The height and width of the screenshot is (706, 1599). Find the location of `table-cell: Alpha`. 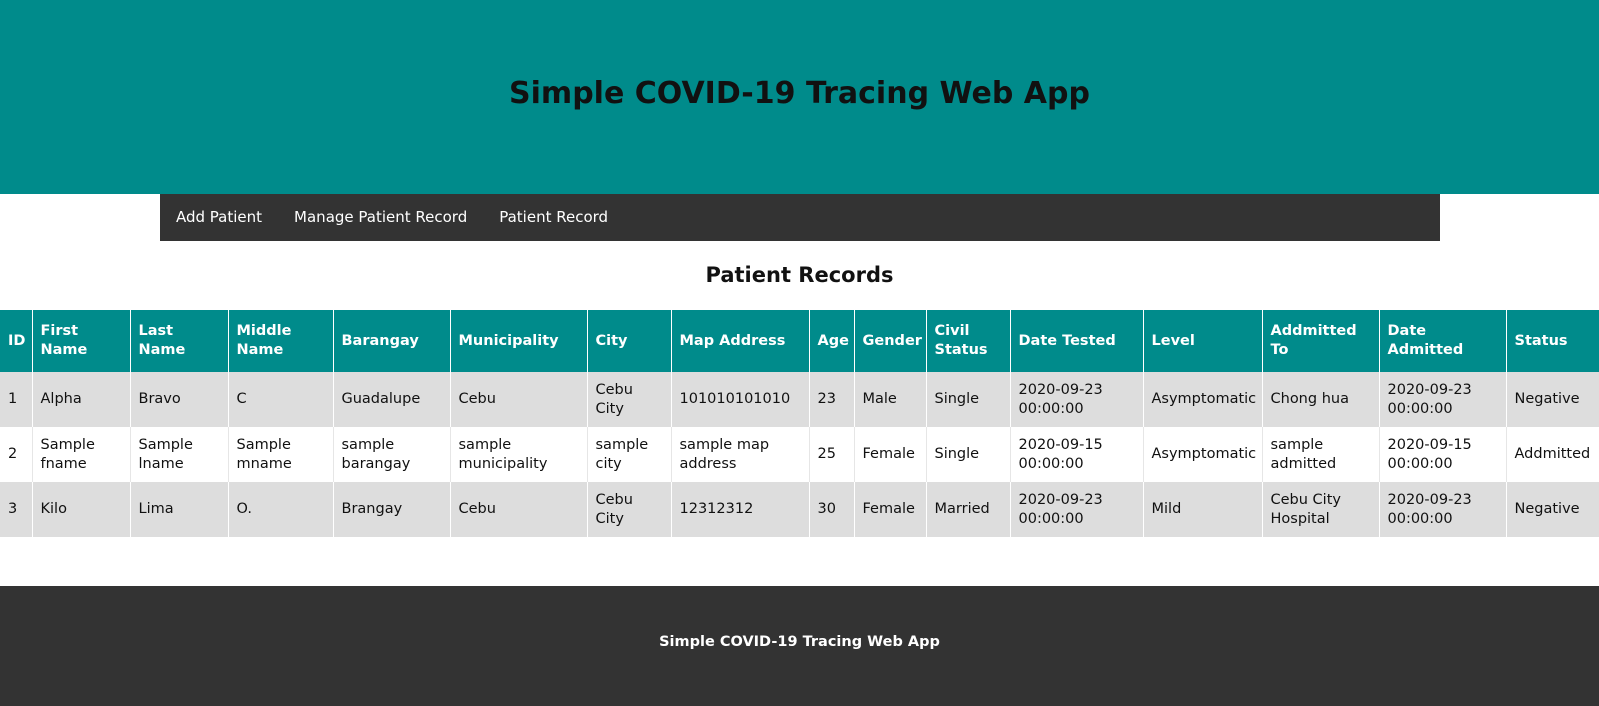

table-cell: Alpha is located at coordinates (81, 399).